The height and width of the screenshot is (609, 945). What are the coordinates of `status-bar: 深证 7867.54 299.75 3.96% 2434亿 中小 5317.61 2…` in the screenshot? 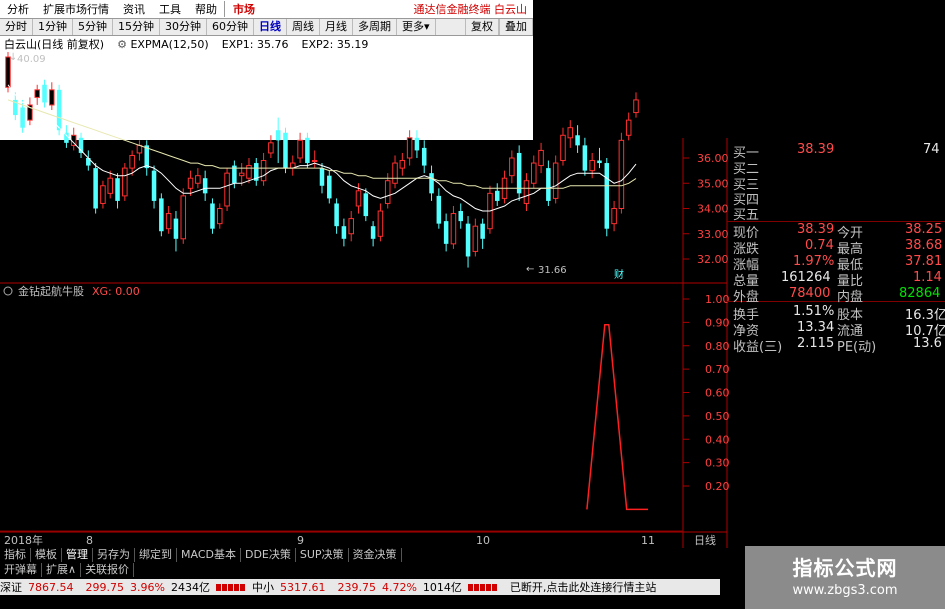 It's located at (360, 587).